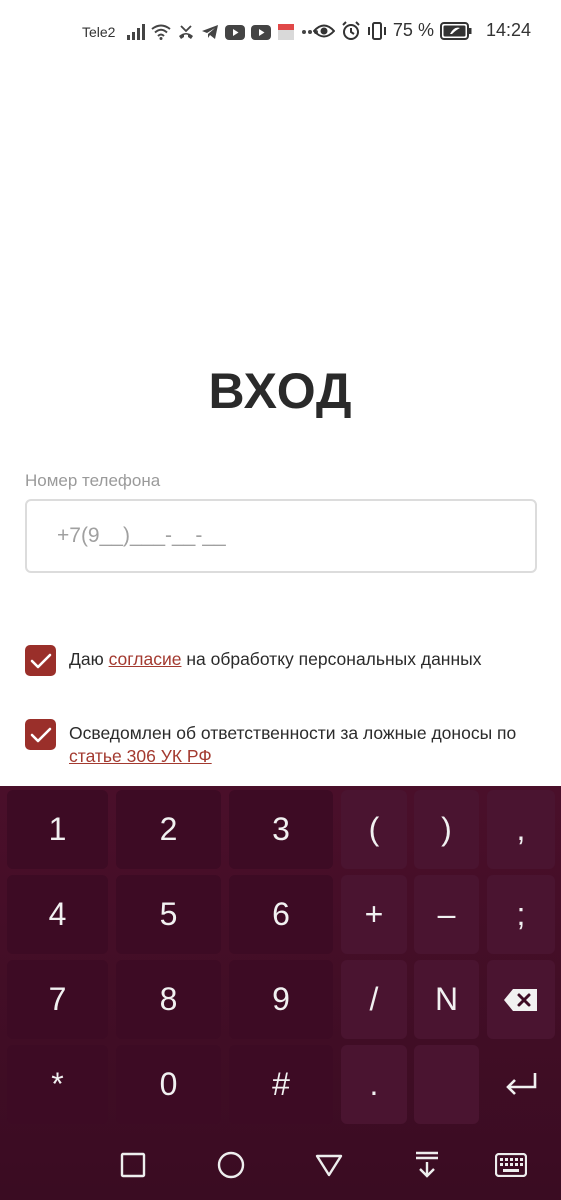 The image size is (561, 1200). I want to click on key-5: 5, so click(168, 914).